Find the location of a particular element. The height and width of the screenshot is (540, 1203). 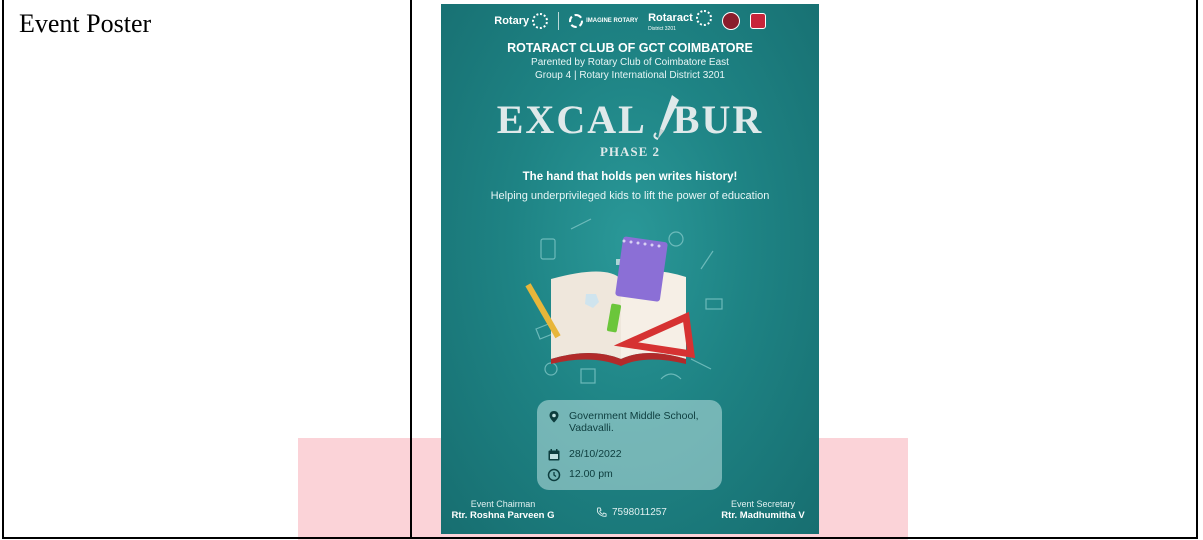

event-title-left: EXCAL is located at coordinates (571, 119).